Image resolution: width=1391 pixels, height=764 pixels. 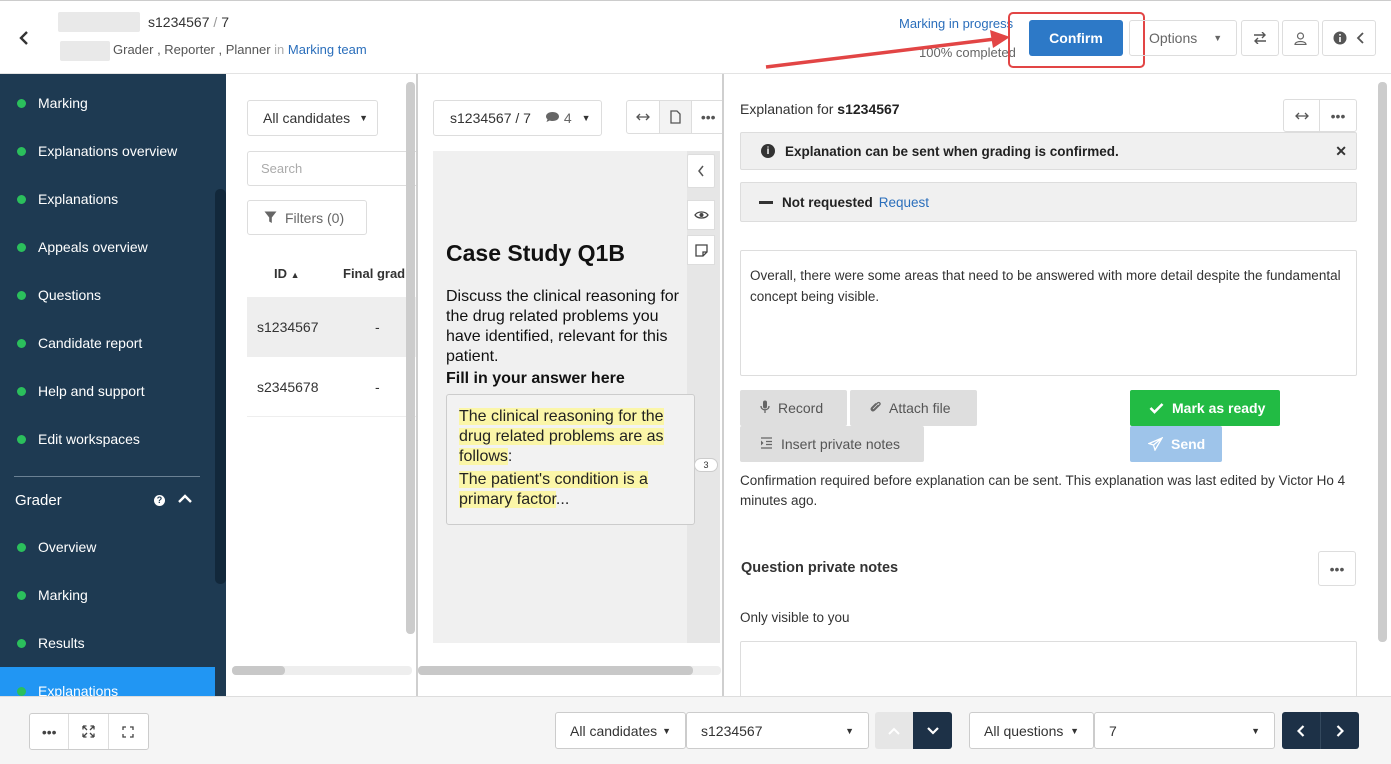 What do you see at coordinates (107, 643) in the screenshot?
I see `sidebar-item-results: Results` at bounding box center [107, 643].